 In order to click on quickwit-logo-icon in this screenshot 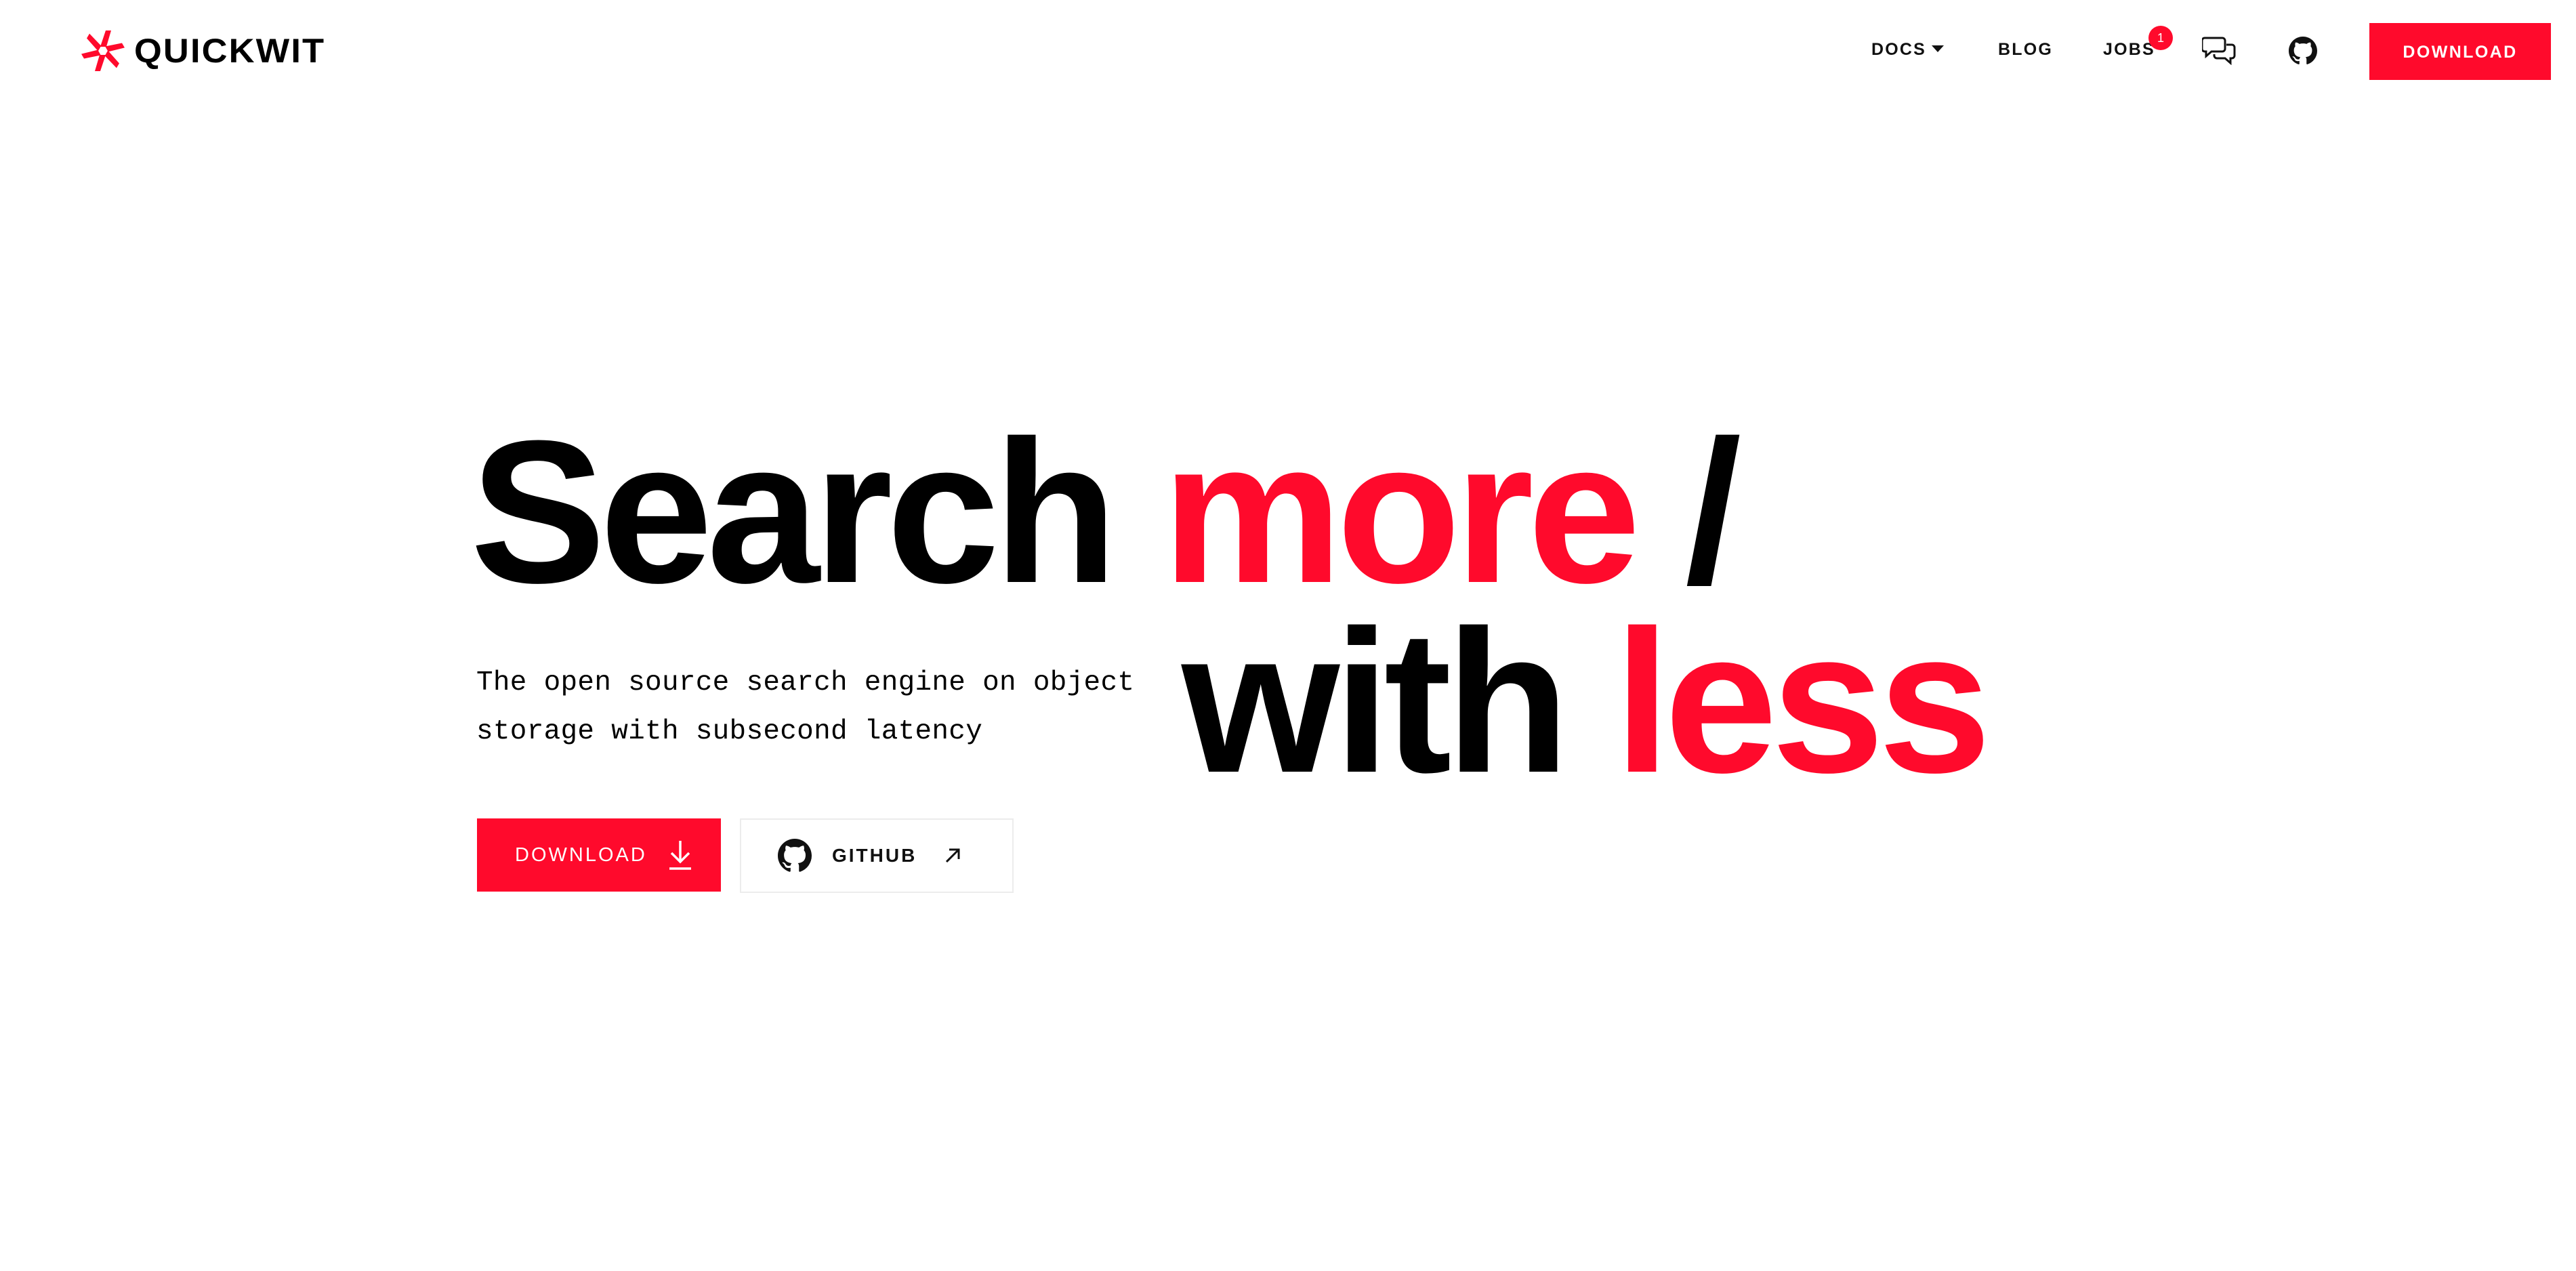, I will do `click(103, 50)`.